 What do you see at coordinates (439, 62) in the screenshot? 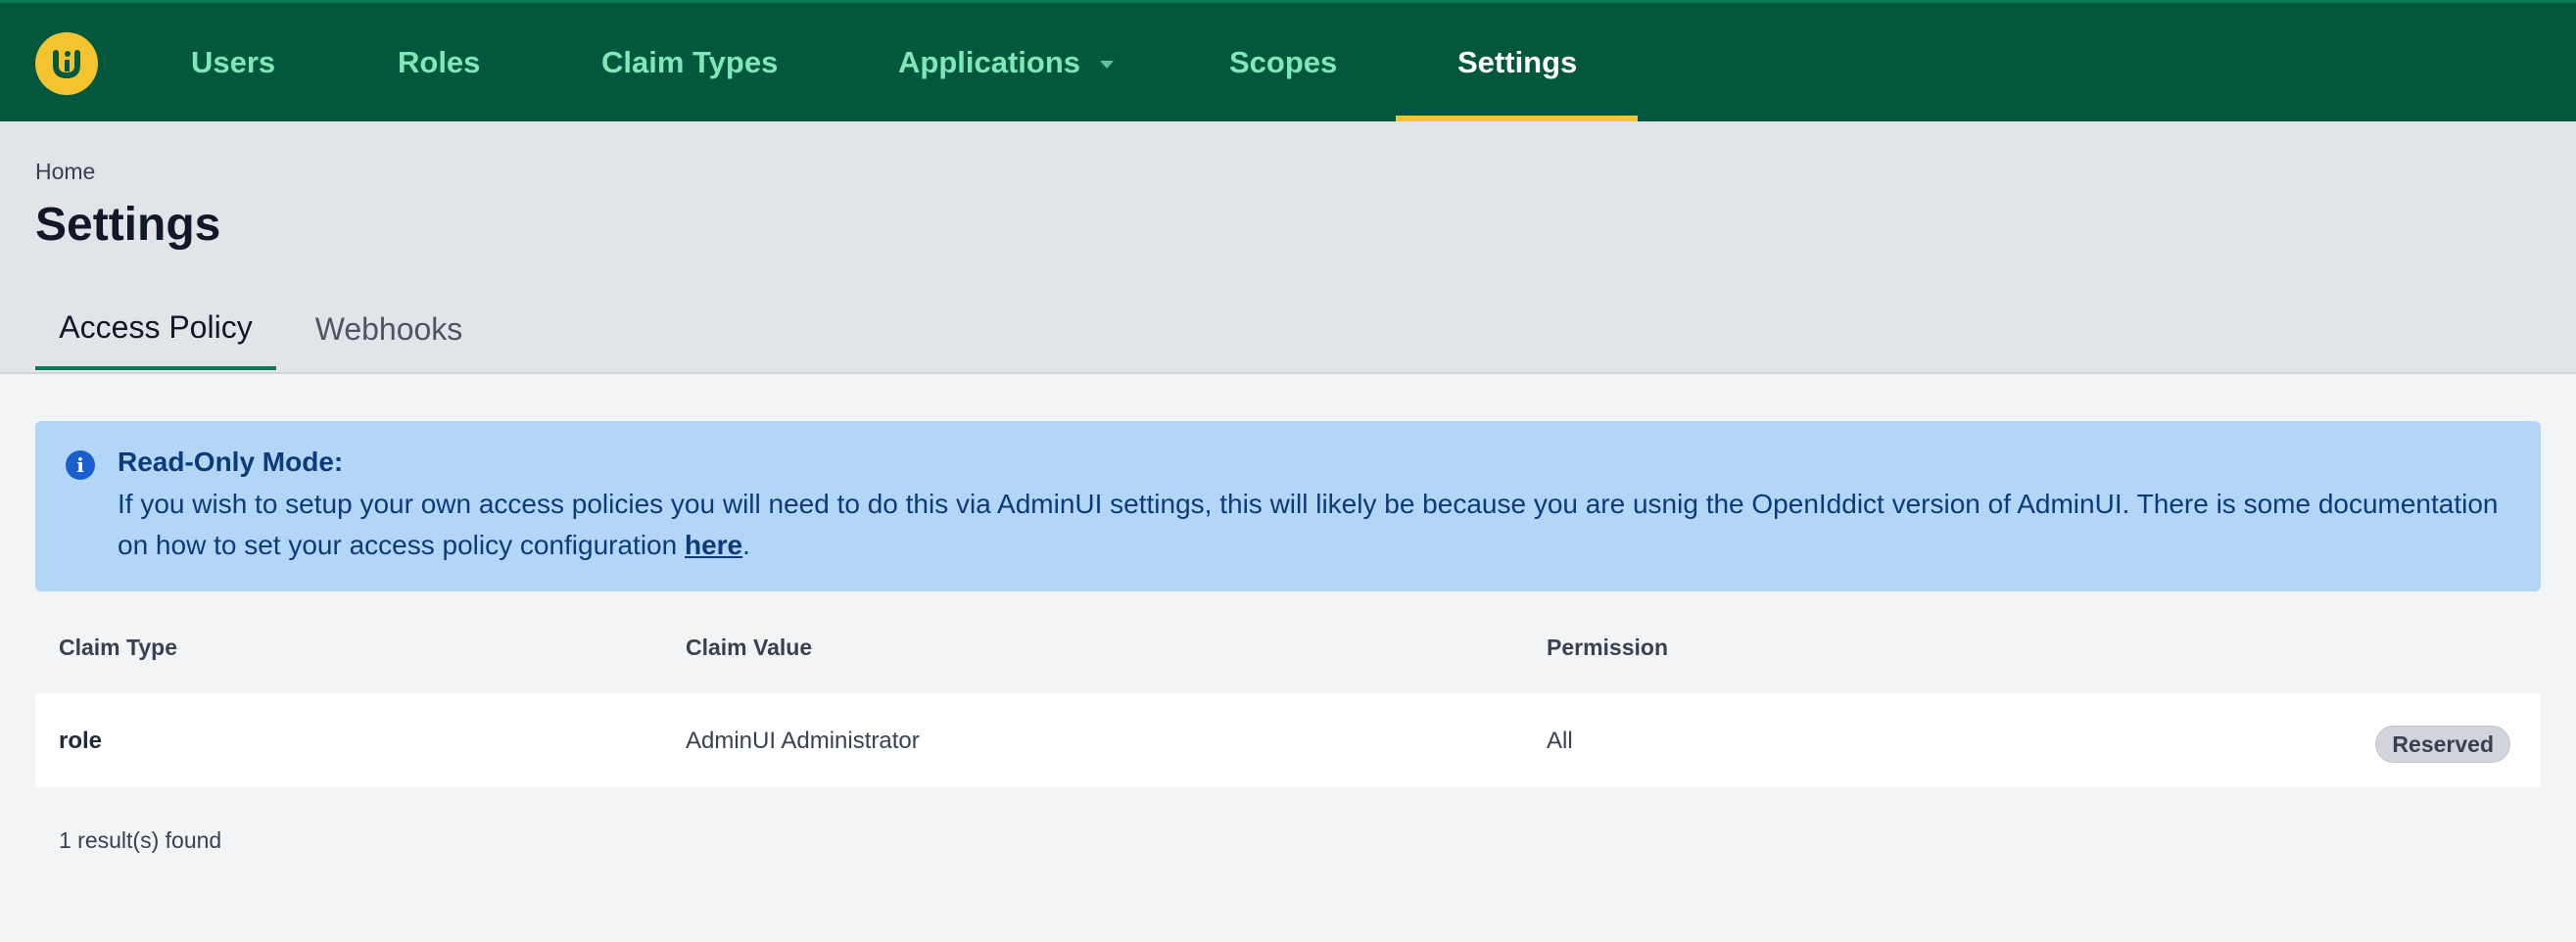
I see `nav-item-roles: Roles` at bounding box center [439, 62].